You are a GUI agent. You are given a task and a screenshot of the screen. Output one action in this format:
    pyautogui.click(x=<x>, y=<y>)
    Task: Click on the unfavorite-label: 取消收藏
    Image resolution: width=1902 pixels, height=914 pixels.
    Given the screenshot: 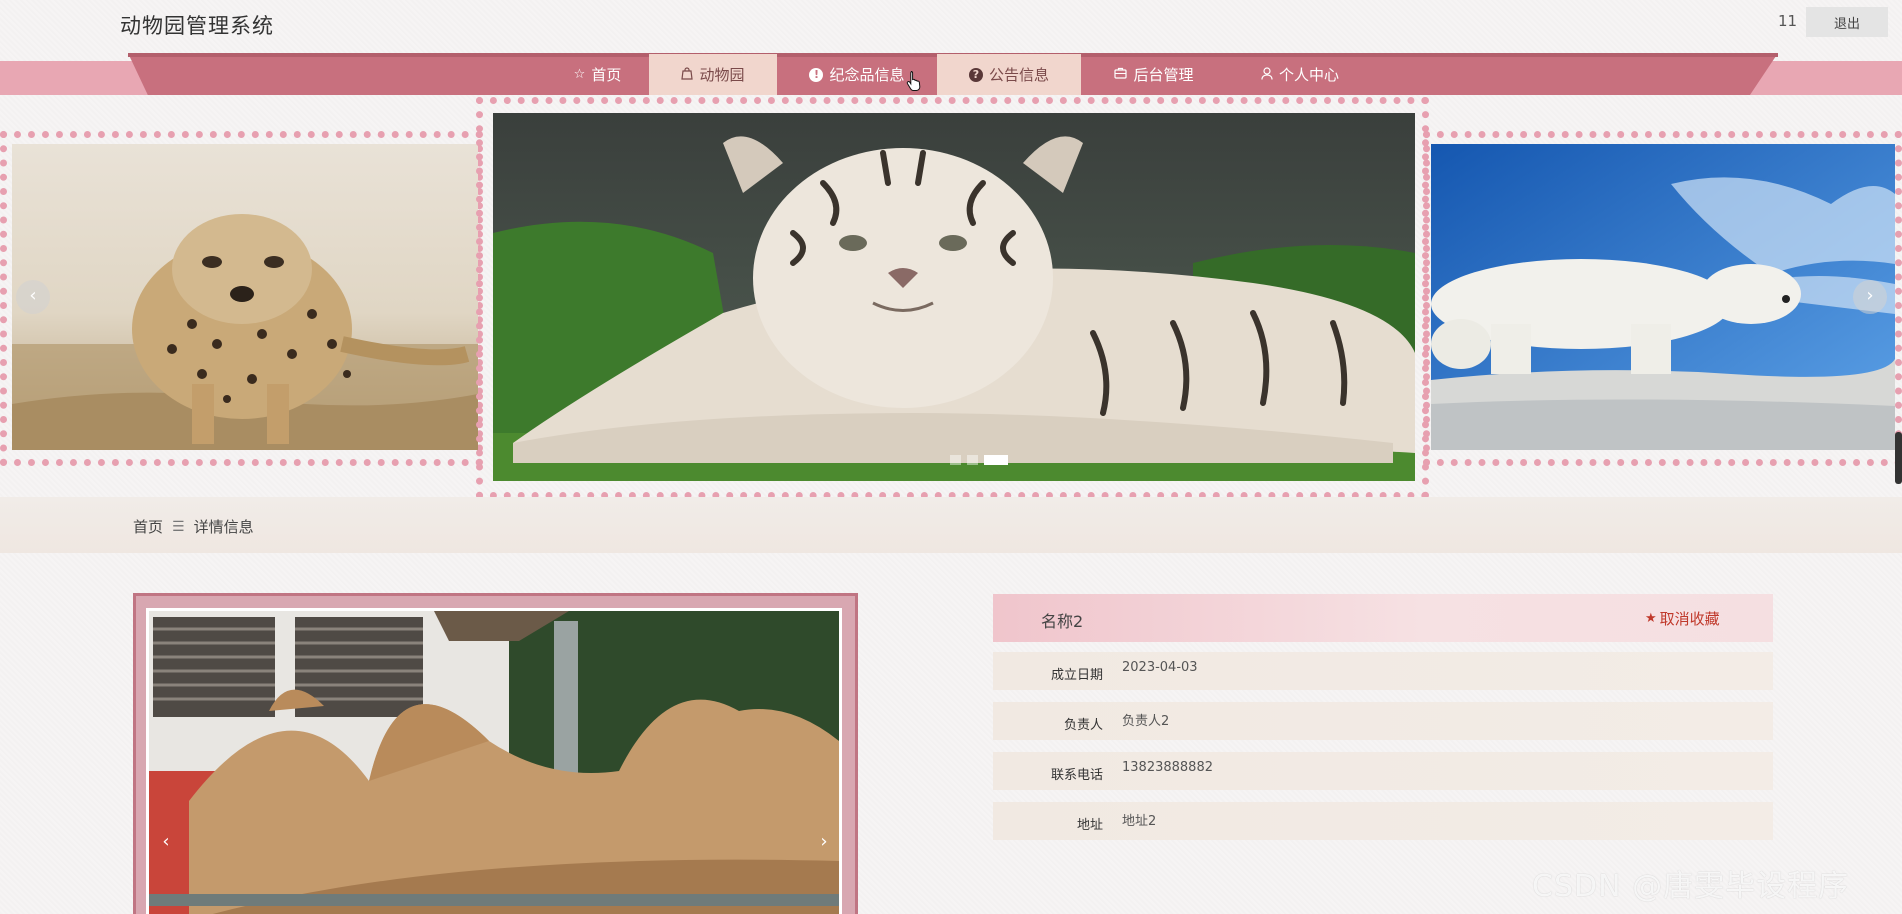 What is the action you would take?
    pyautogui.click(x=1689, y=619)
    